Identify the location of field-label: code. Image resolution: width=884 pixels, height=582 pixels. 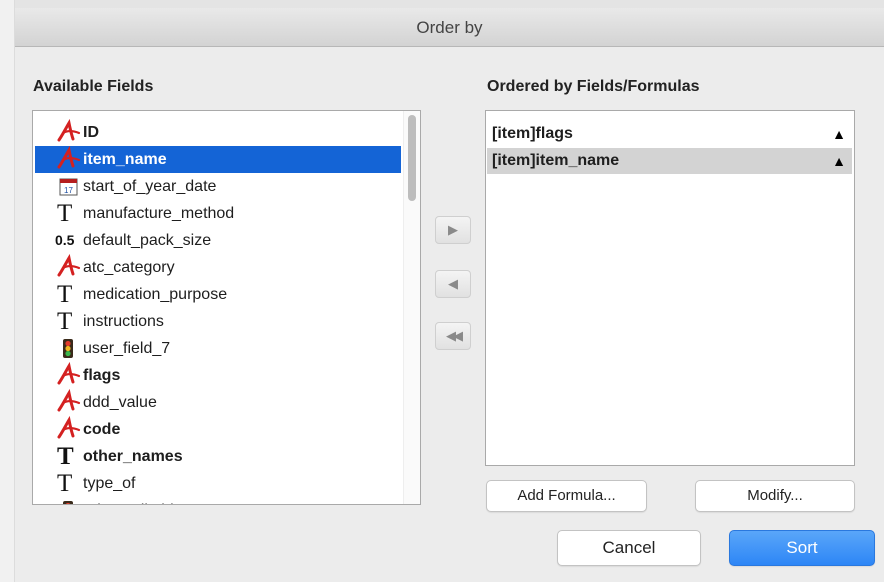
(102, 429).